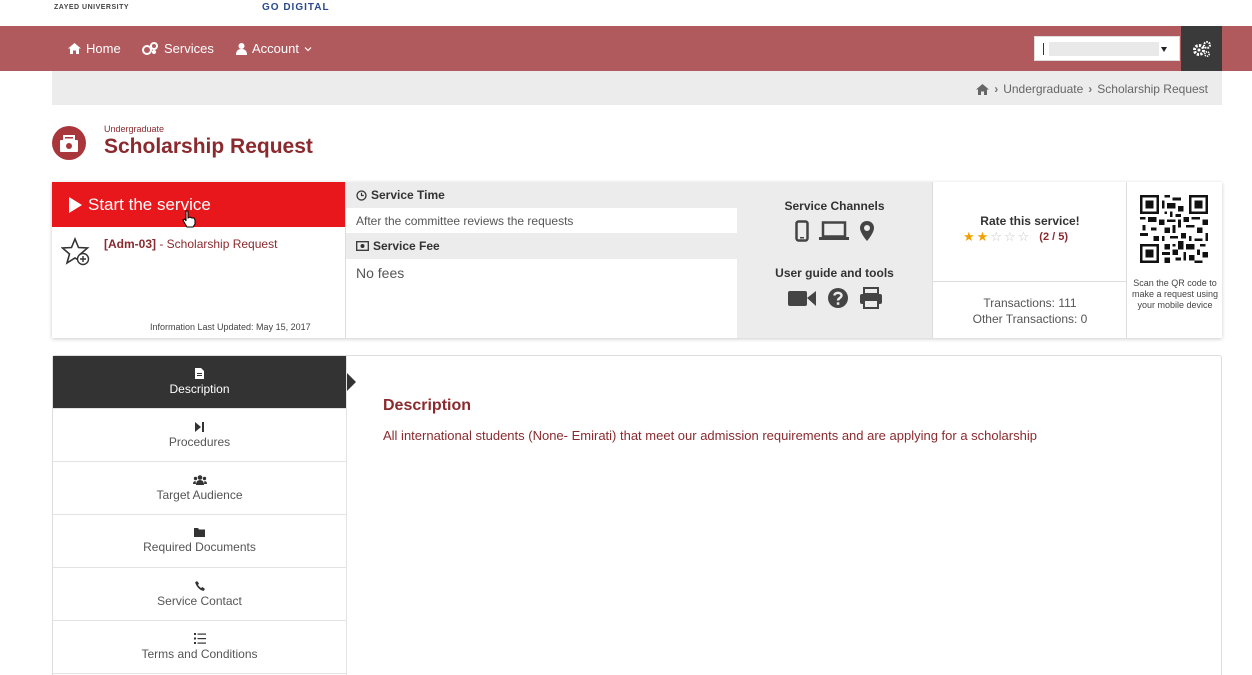 The height and width of the screenshot is (675, 1252). What do you see at coordinates (199, 479) in the screenshot?
I see `users-icon` at bounding box center [199, 479].